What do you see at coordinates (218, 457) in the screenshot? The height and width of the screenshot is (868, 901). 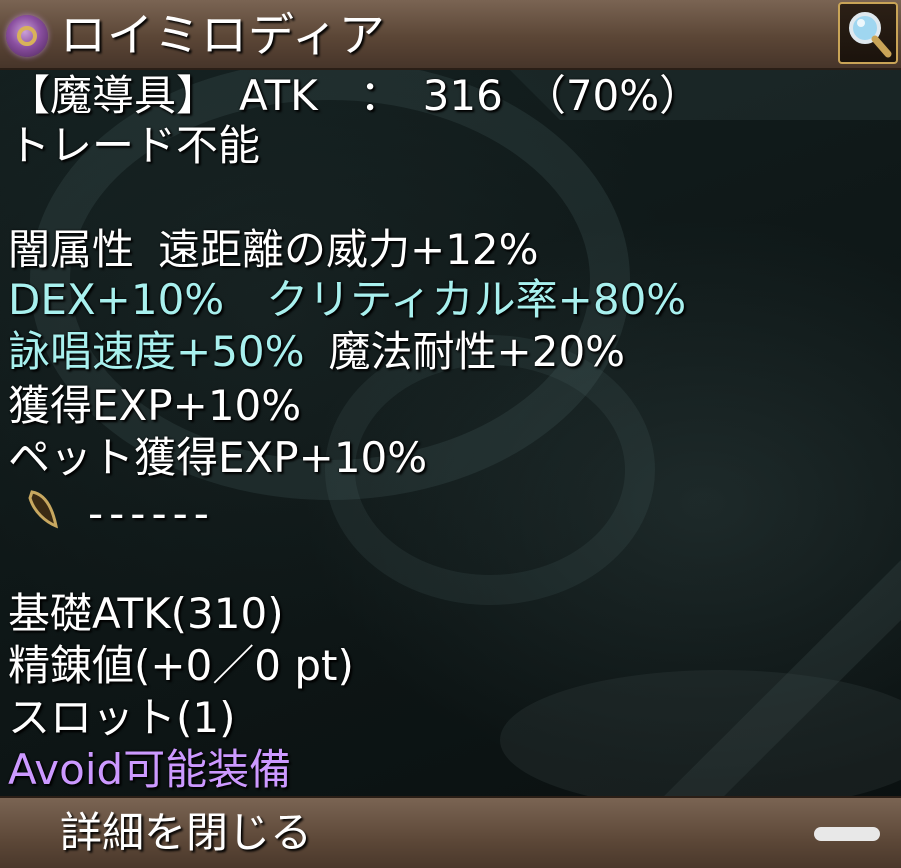 I see `pet-exp-bonus: ペット獲得EXP+10%` at bounding box center [218, 457].